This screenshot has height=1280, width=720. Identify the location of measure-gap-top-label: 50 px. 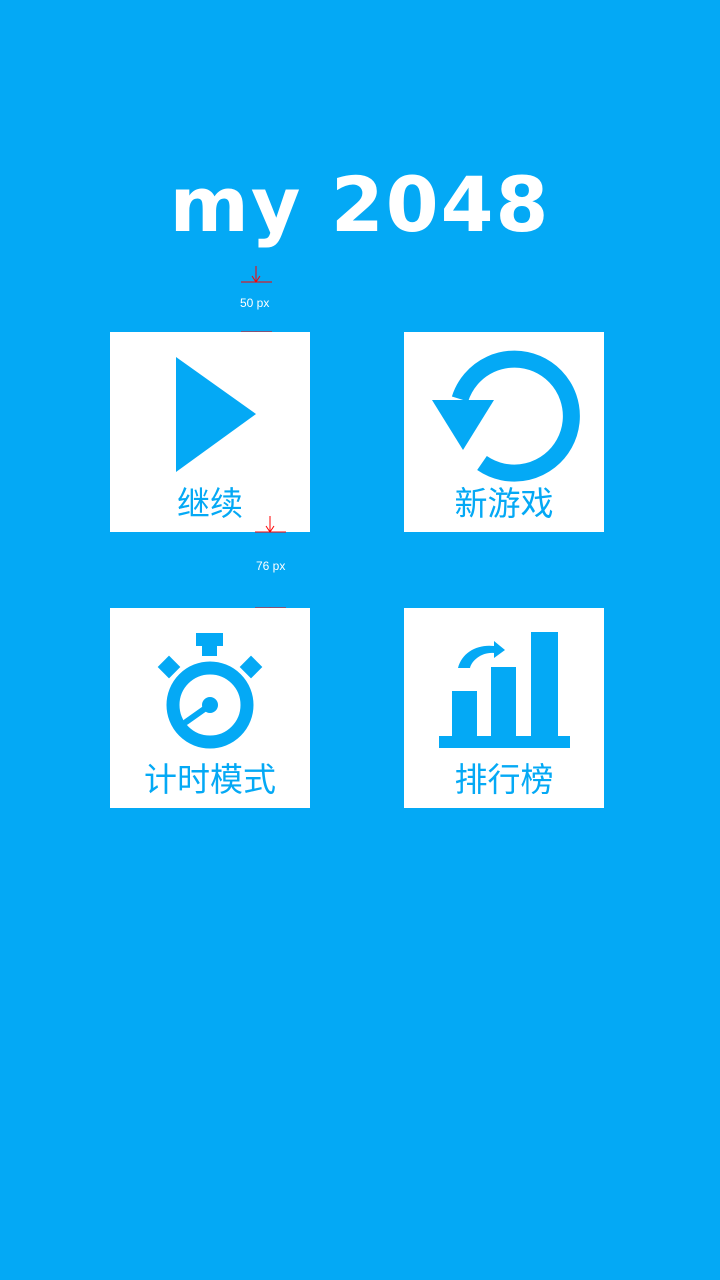
(255, 303).